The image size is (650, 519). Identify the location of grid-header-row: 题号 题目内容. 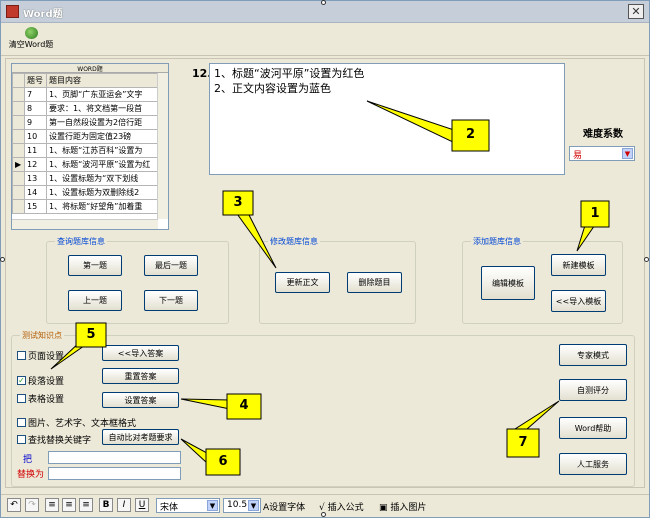
(85, 80).